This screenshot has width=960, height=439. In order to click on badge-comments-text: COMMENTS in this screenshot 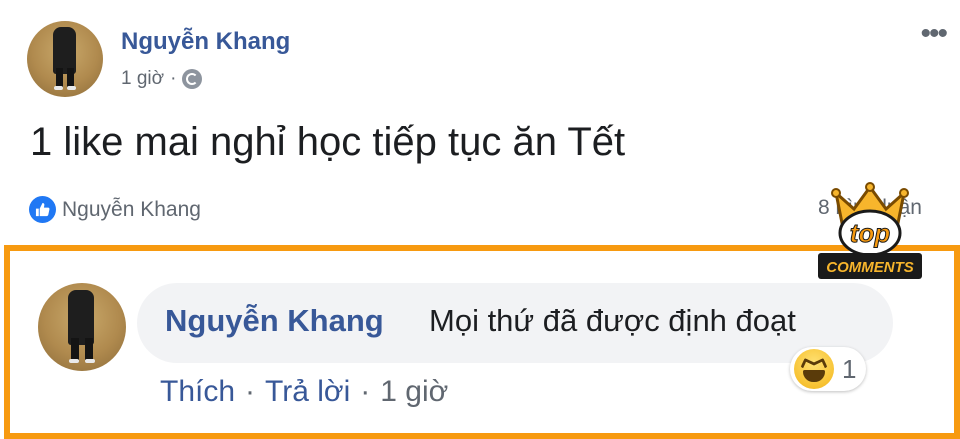, I will do `click(870, 267)`.